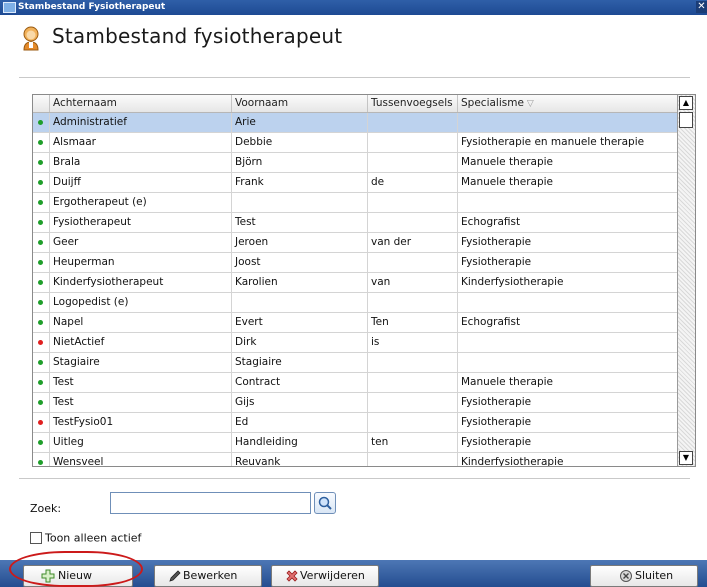  What do you see at coordinates (355, 203) in the screenshot?
I see `table-row: Ergotherapeut (e)` at bounding box center [355, 203].